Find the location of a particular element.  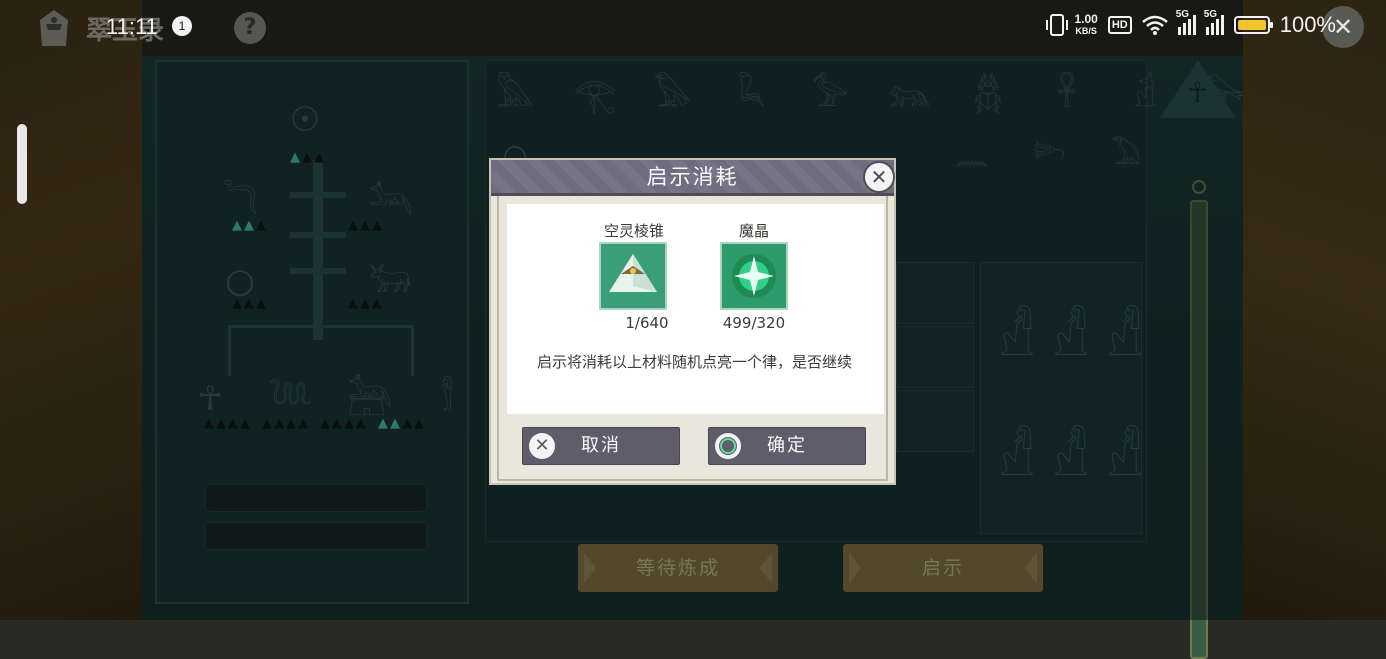

help-icon: ? is located at coordinates (250, 28).